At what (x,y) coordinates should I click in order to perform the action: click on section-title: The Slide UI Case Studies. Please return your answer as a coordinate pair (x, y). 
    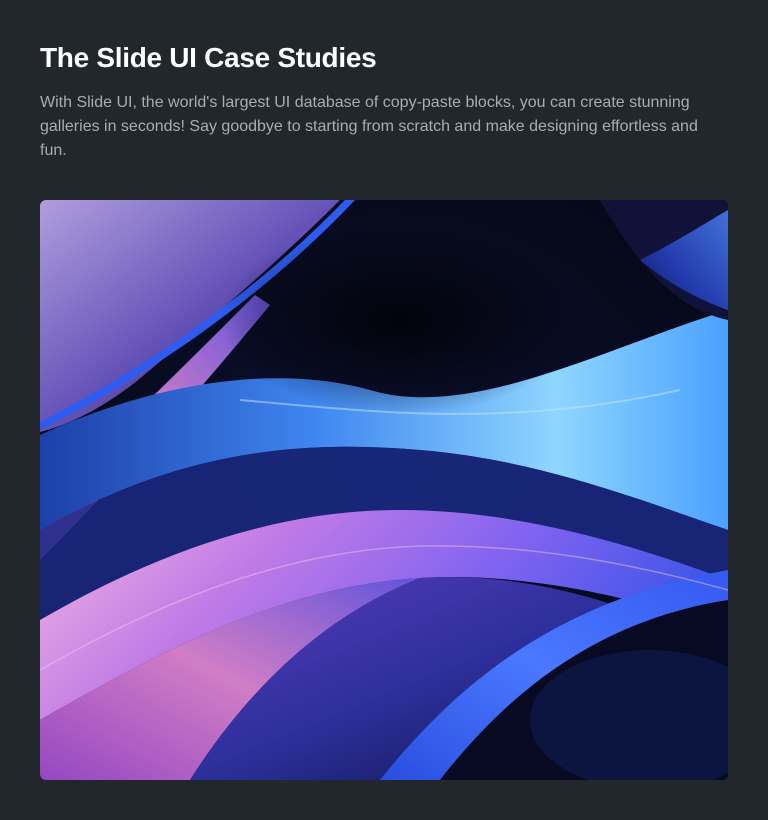
    Looking at the image, I should click on (208, 57).